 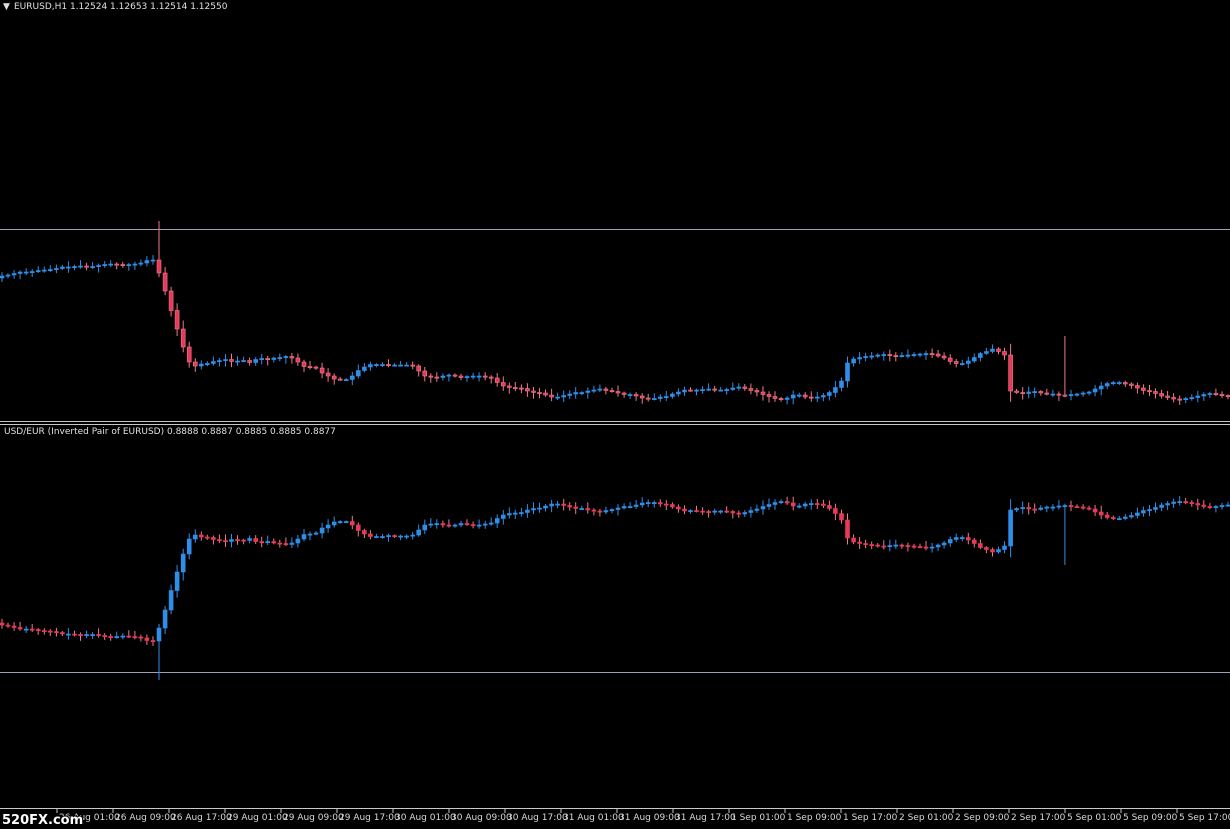 I want to click on collapse-triangle-icon: ▼, so click(x=6, y=7).